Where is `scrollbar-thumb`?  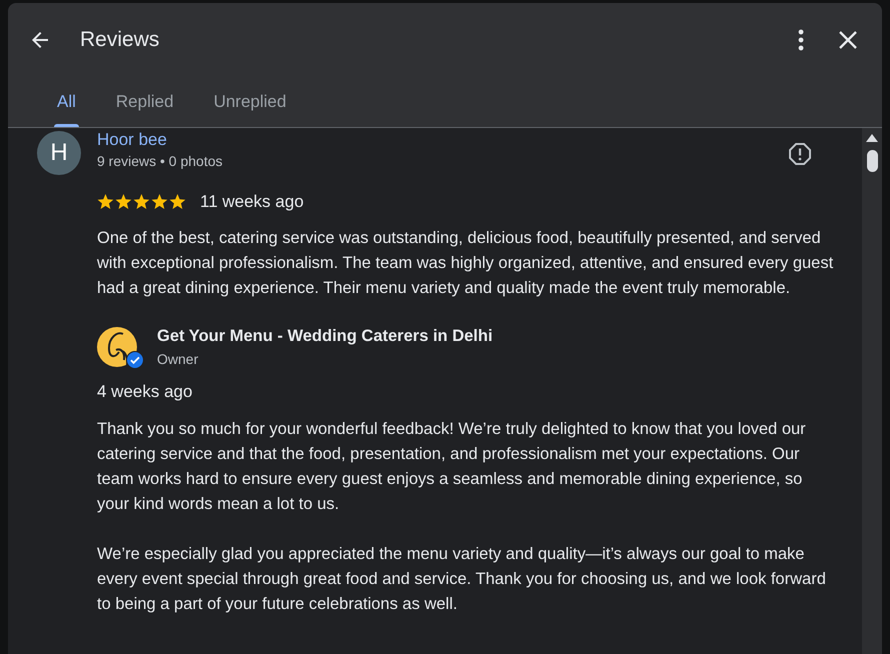
scrollbar-thumb is located at coordinates (872, 161).